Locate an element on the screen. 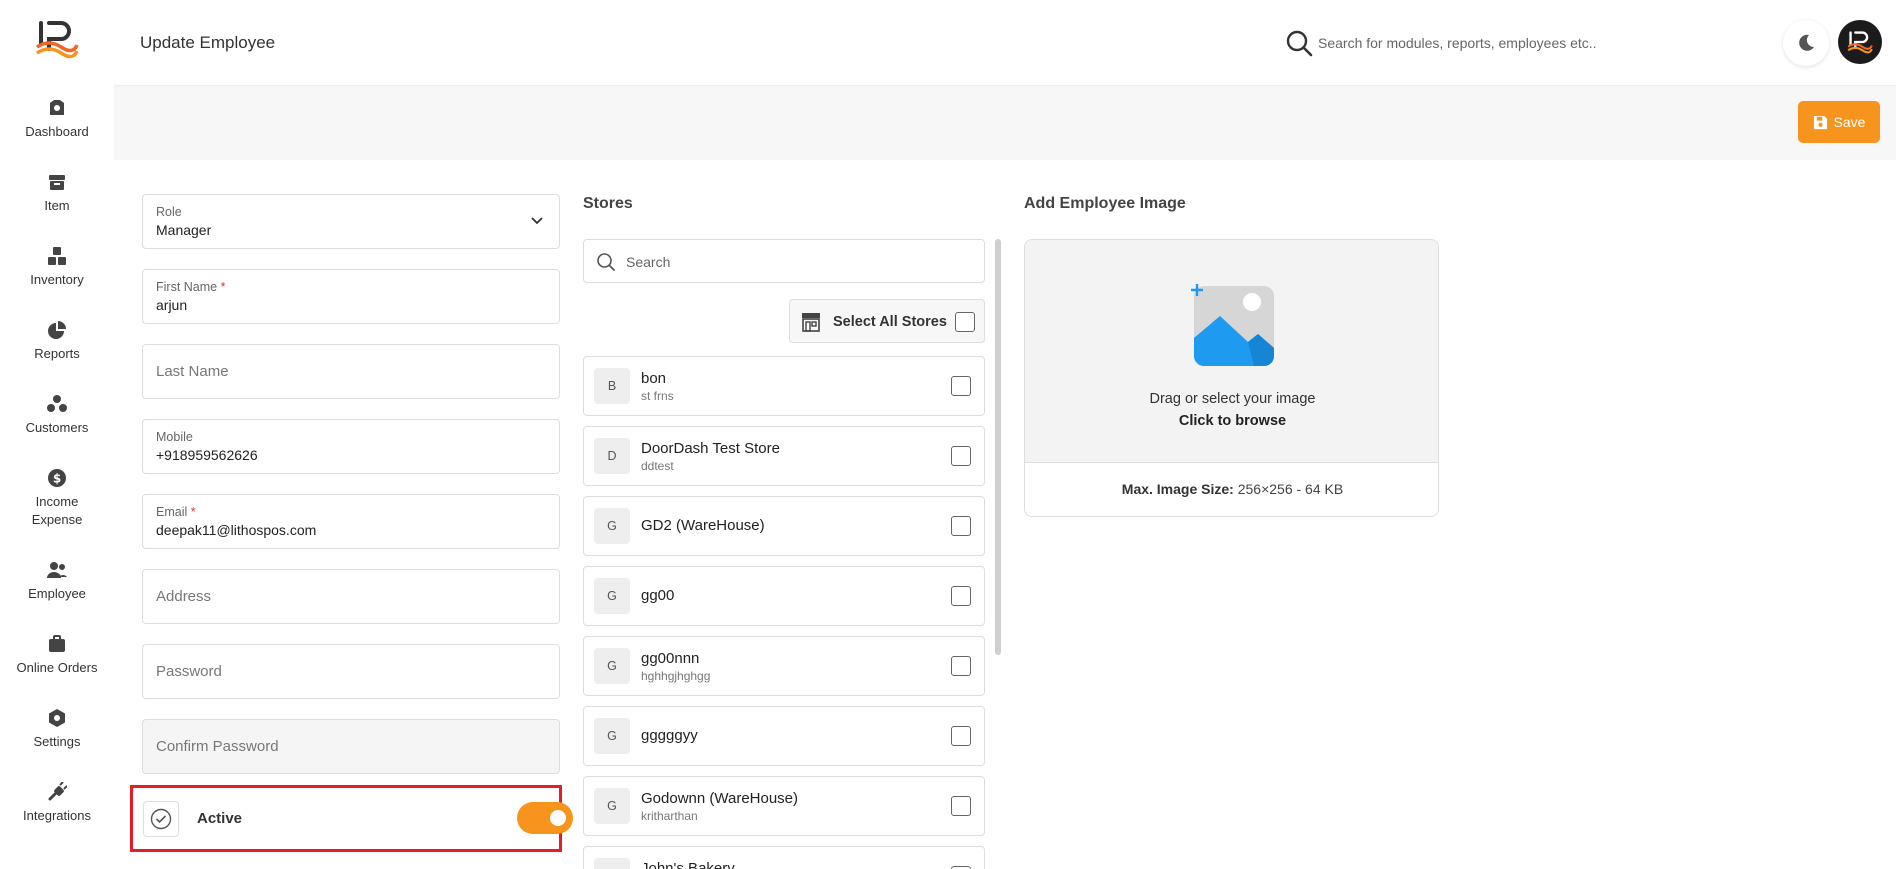  theme-toggle-button is located at coordinates (1806, 43).